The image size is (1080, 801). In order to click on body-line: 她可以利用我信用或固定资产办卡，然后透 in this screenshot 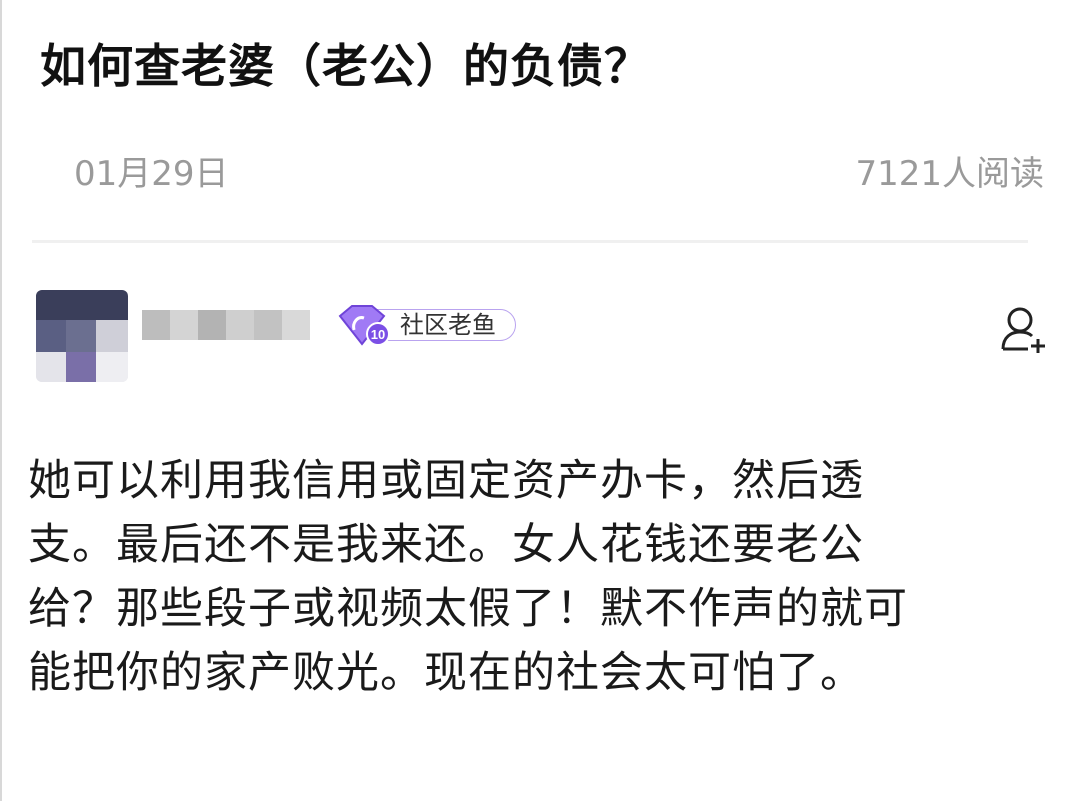, I will do `click(446, 481)`.